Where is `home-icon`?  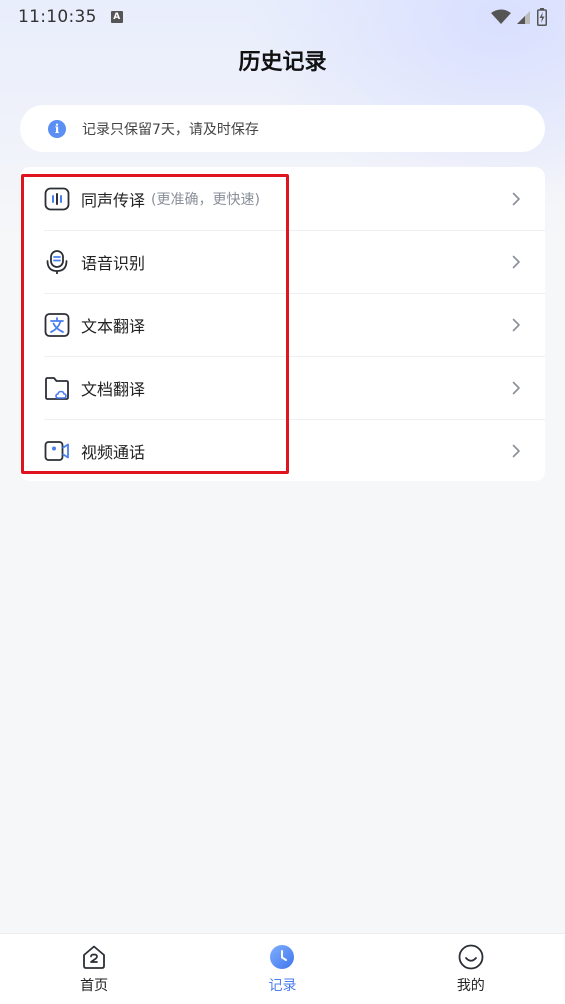 home-icon is located at coordinates (94, 957).